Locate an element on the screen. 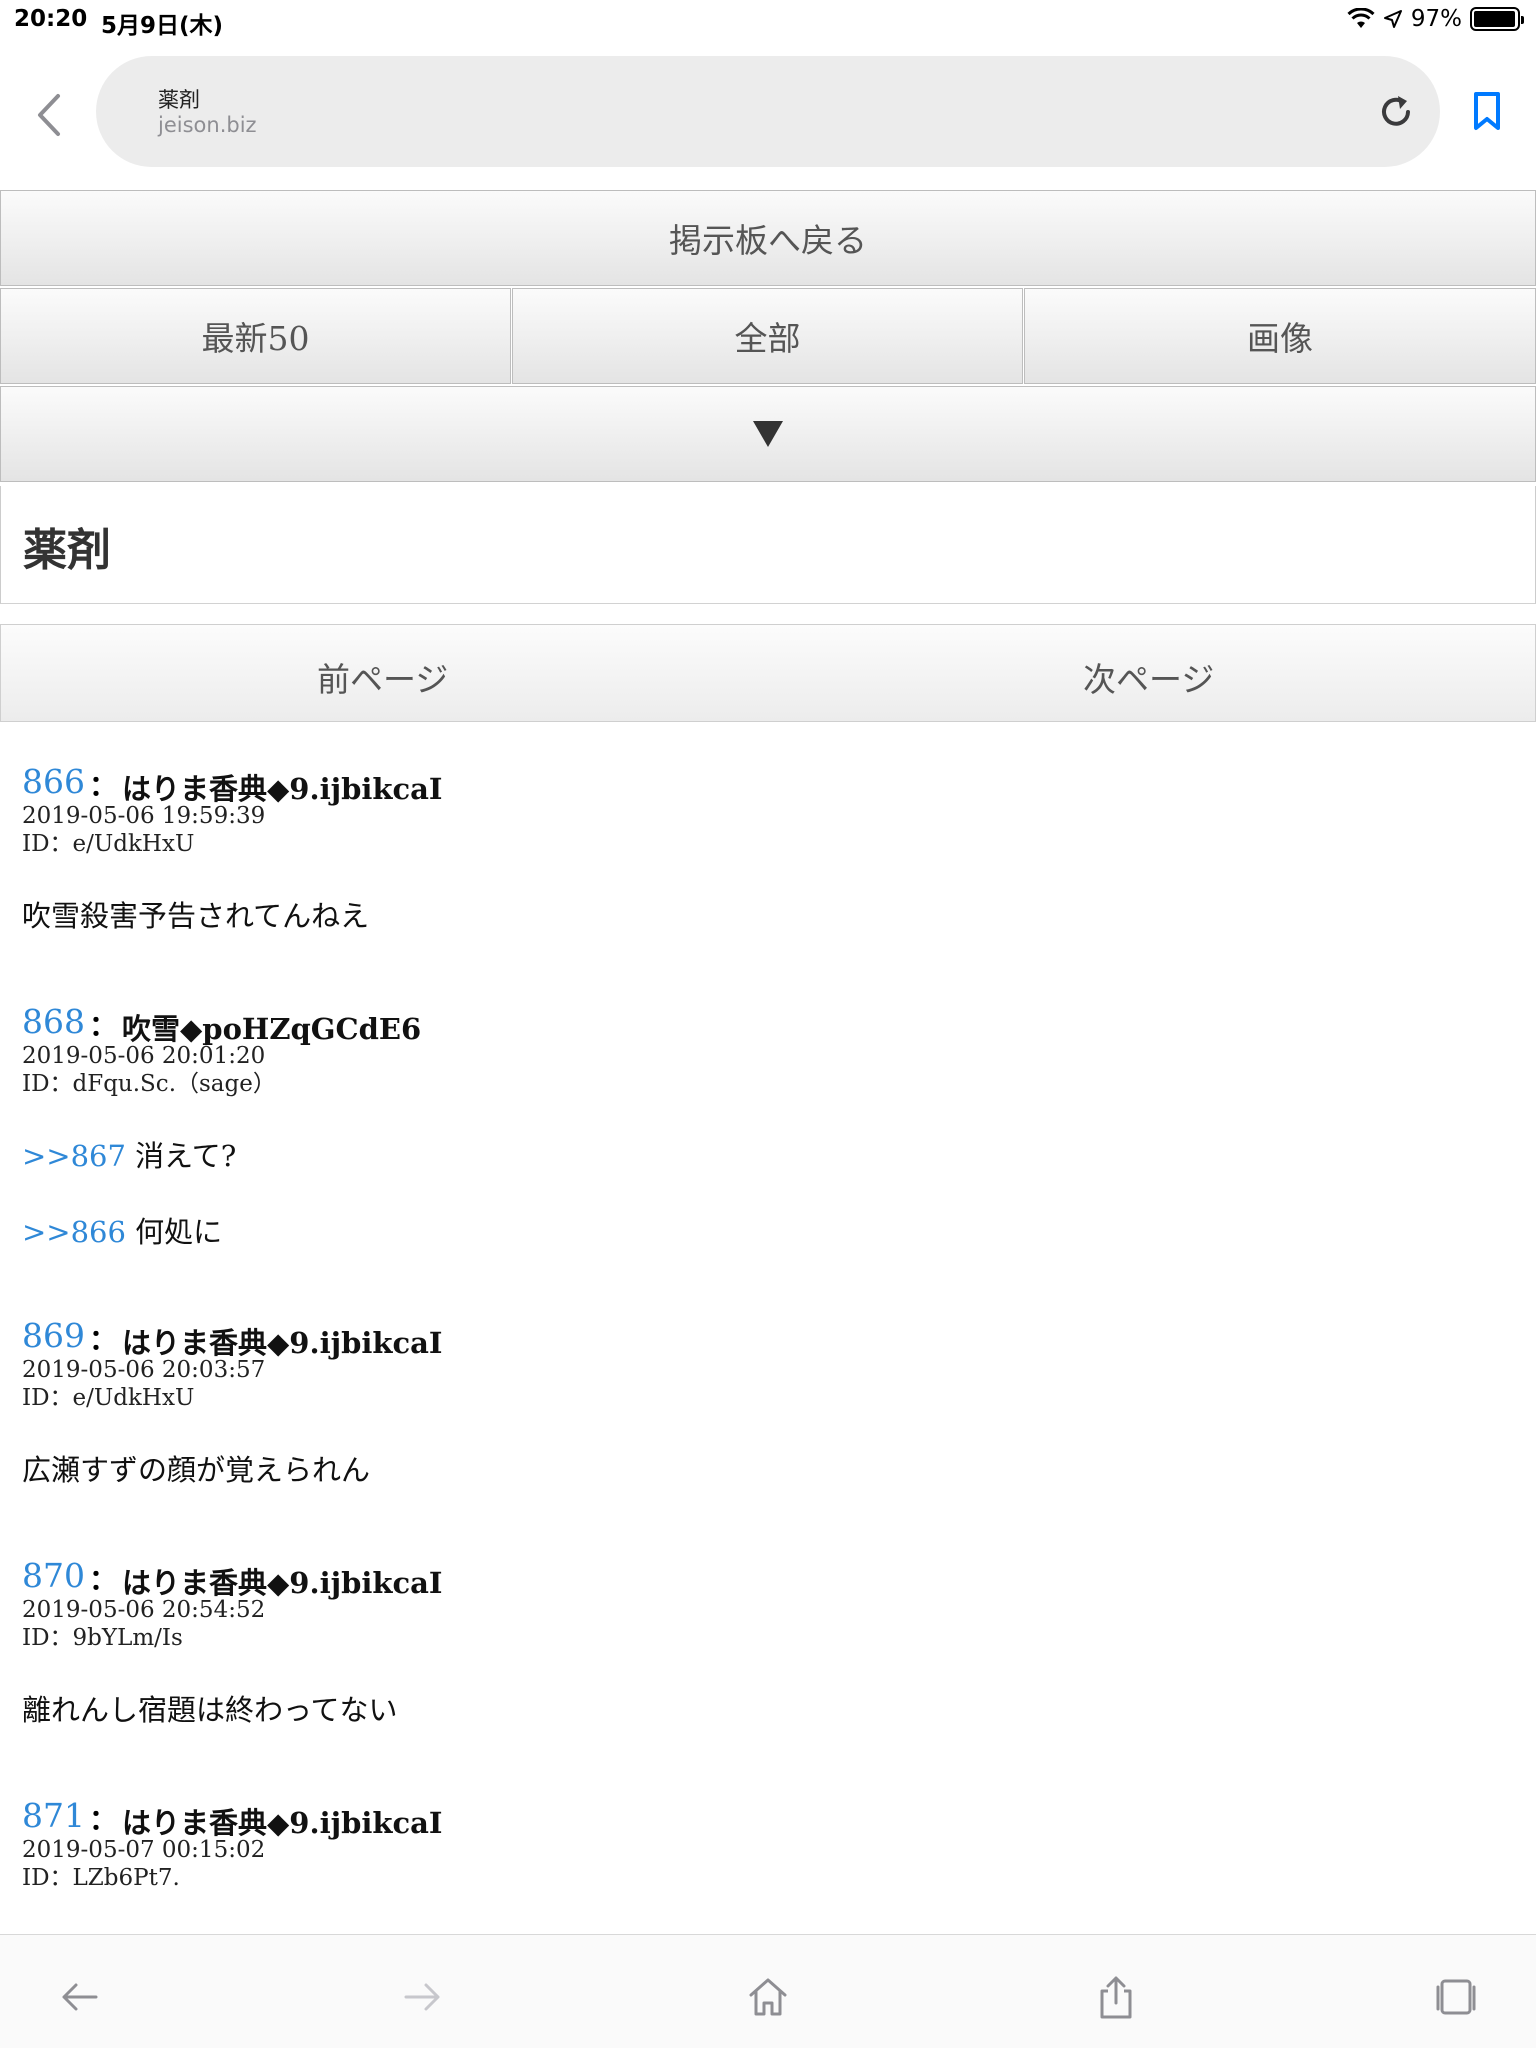  triangle-down-icon is located at coordinates (768, 434).